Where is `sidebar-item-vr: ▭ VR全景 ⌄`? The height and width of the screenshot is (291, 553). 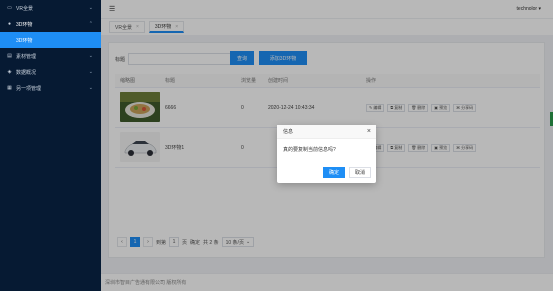
sidebar-item-vr: ▭ VR全景 ⌄ is located at coordinates (50, 8).